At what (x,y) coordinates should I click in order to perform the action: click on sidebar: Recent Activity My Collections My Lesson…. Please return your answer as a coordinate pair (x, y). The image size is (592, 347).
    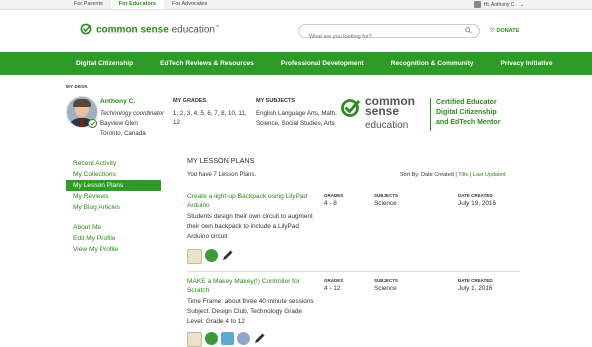
    Looking at the image, I should click on (113, 206).